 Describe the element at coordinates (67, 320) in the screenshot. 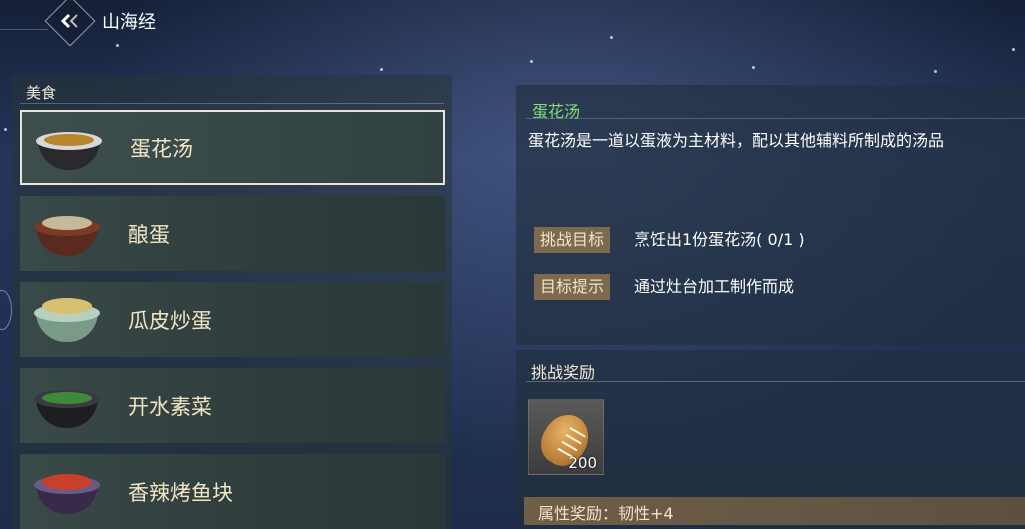

I see `melon-rind-egg-icon` at that location.